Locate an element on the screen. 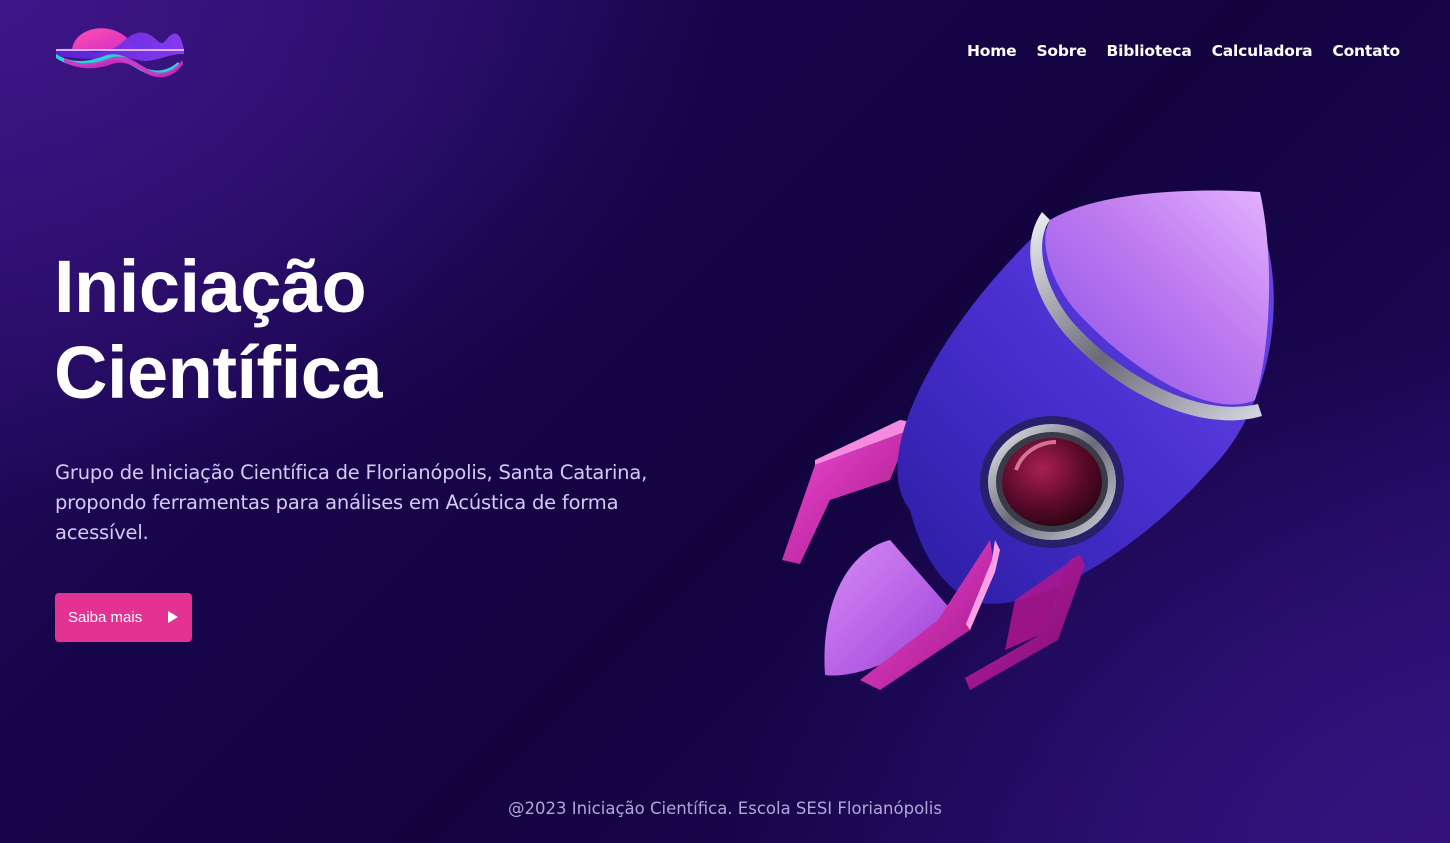 The width and height of the screenshot is (1450, 843). logo is located at coordinates (120, 49).